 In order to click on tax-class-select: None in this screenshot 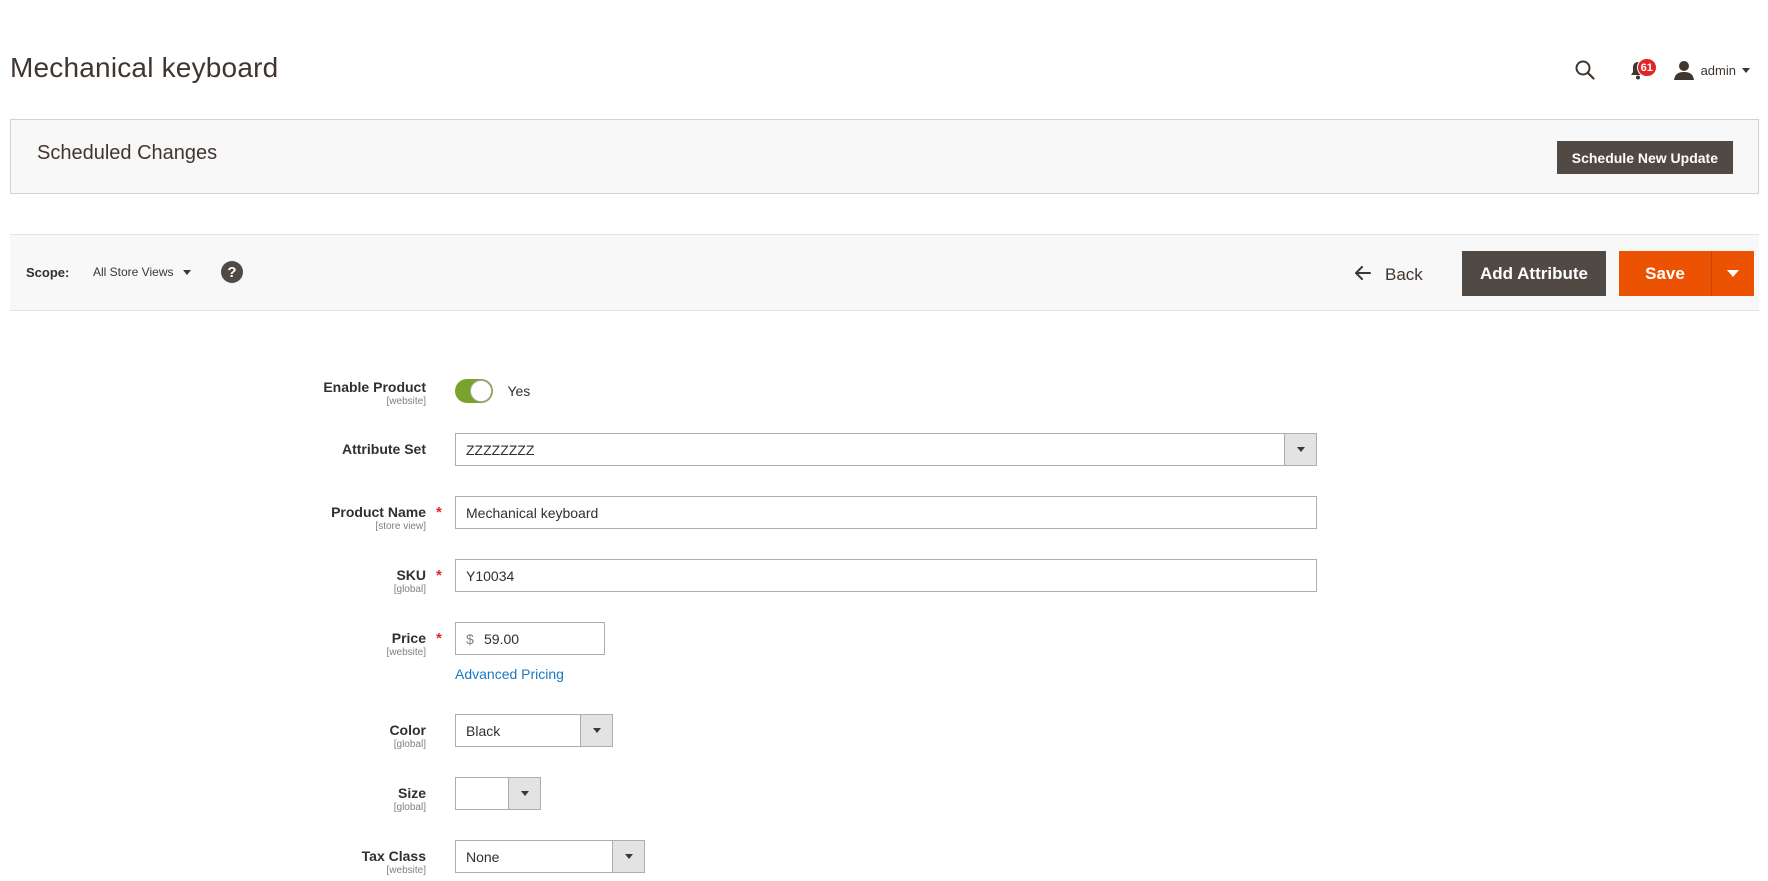, I will do `click(550, 856)`.